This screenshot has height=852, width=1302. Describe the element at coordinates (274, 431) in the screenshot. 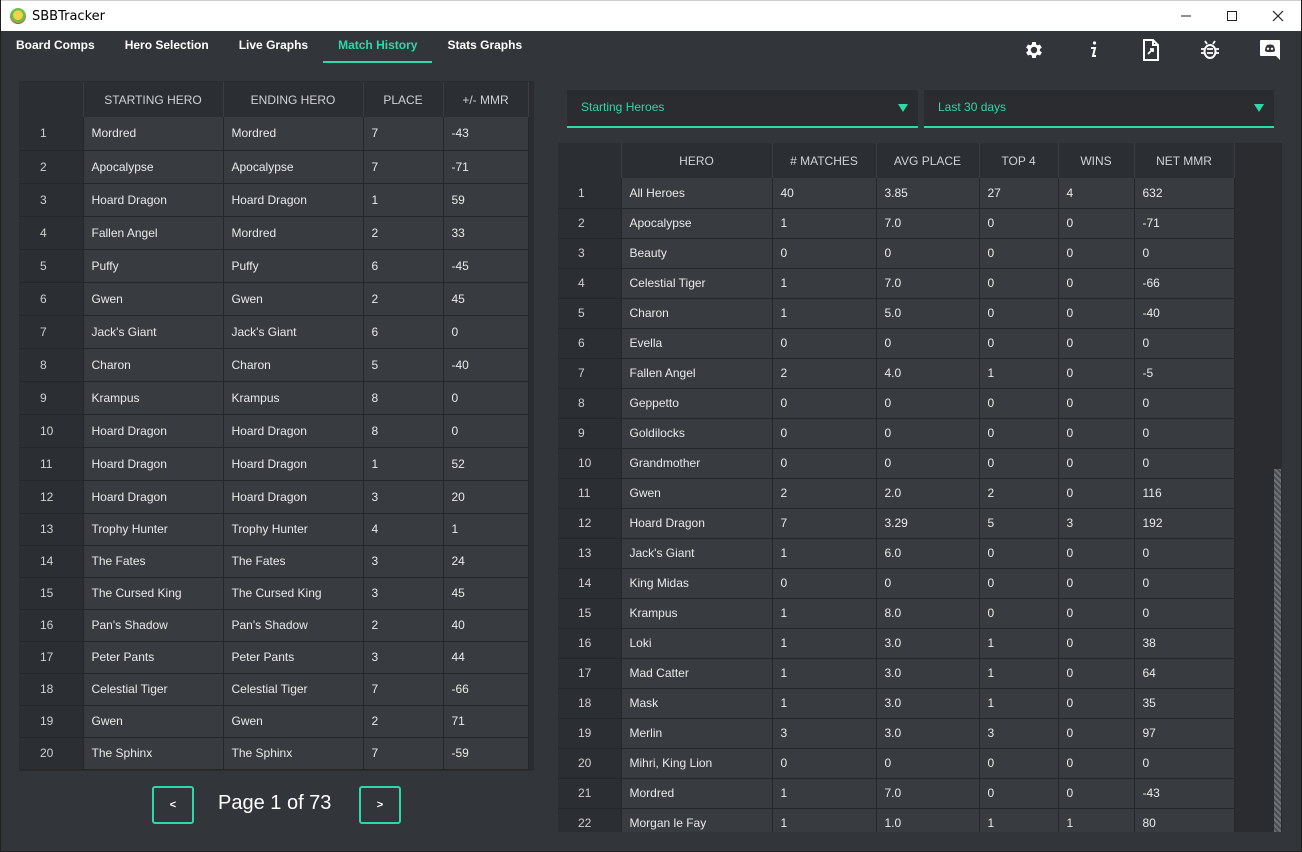

I see `table-row: 10 Hoard Dragon Hoard Dragon 8 0` at that location.